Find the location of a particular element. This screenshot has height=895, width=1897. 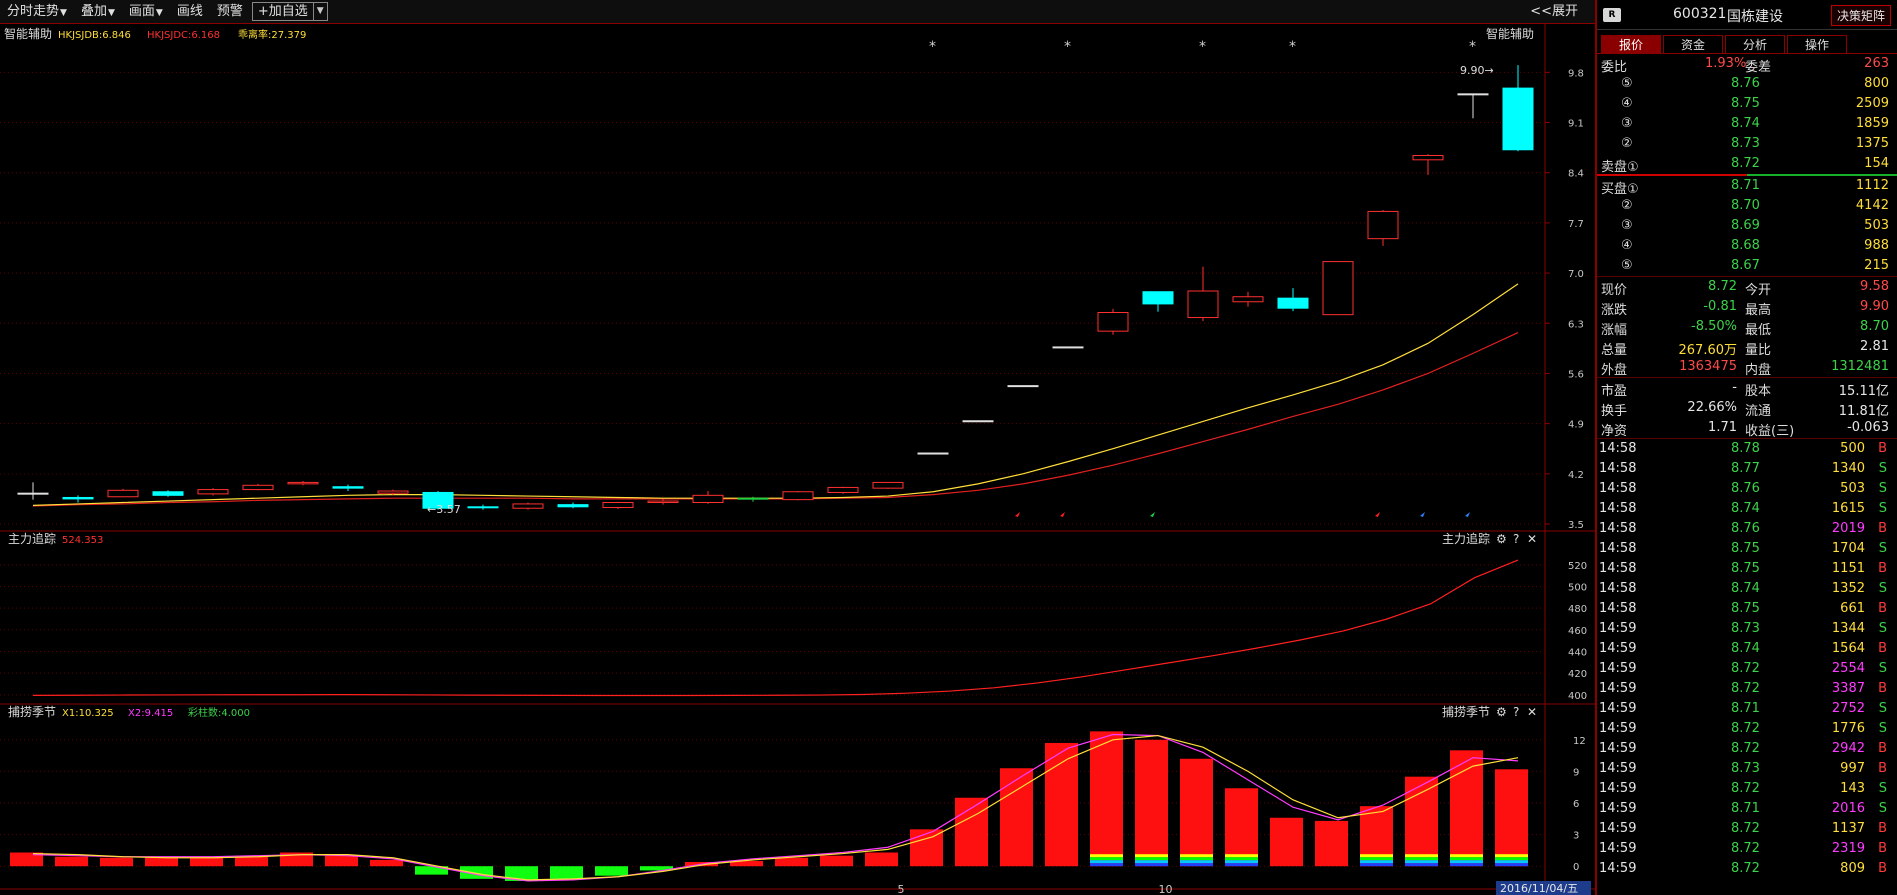

tab-quote: 报价 is located at coordinates (1631, 44).